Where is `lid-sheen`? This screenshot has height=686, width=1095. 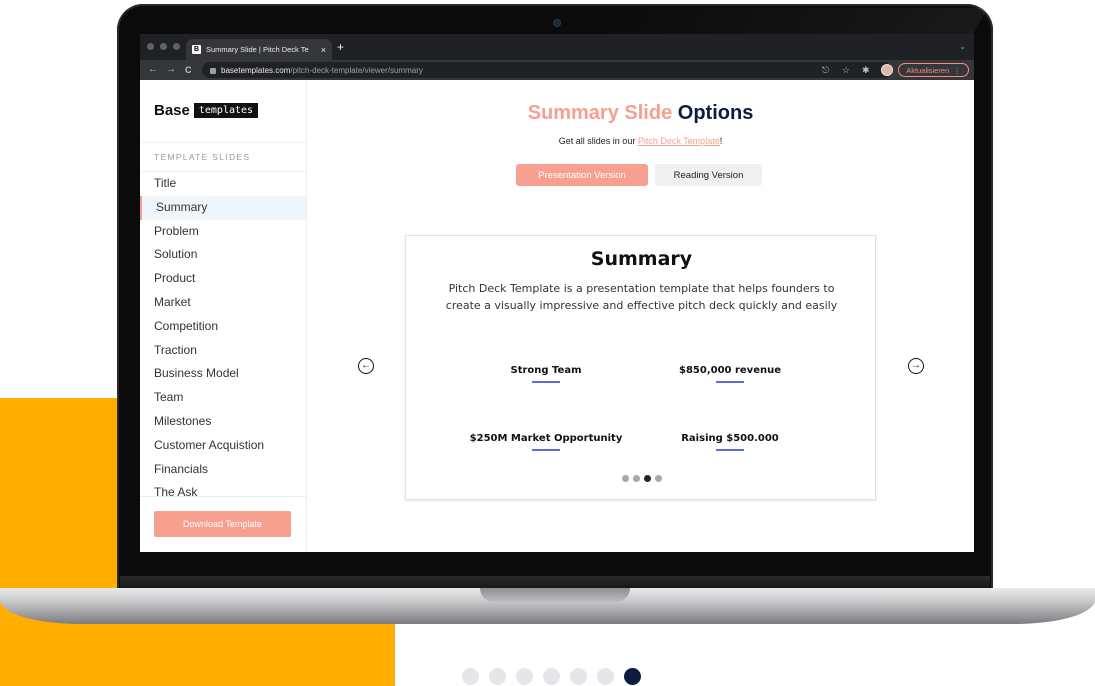 lid-sheen is located at coordinates (790, 22).